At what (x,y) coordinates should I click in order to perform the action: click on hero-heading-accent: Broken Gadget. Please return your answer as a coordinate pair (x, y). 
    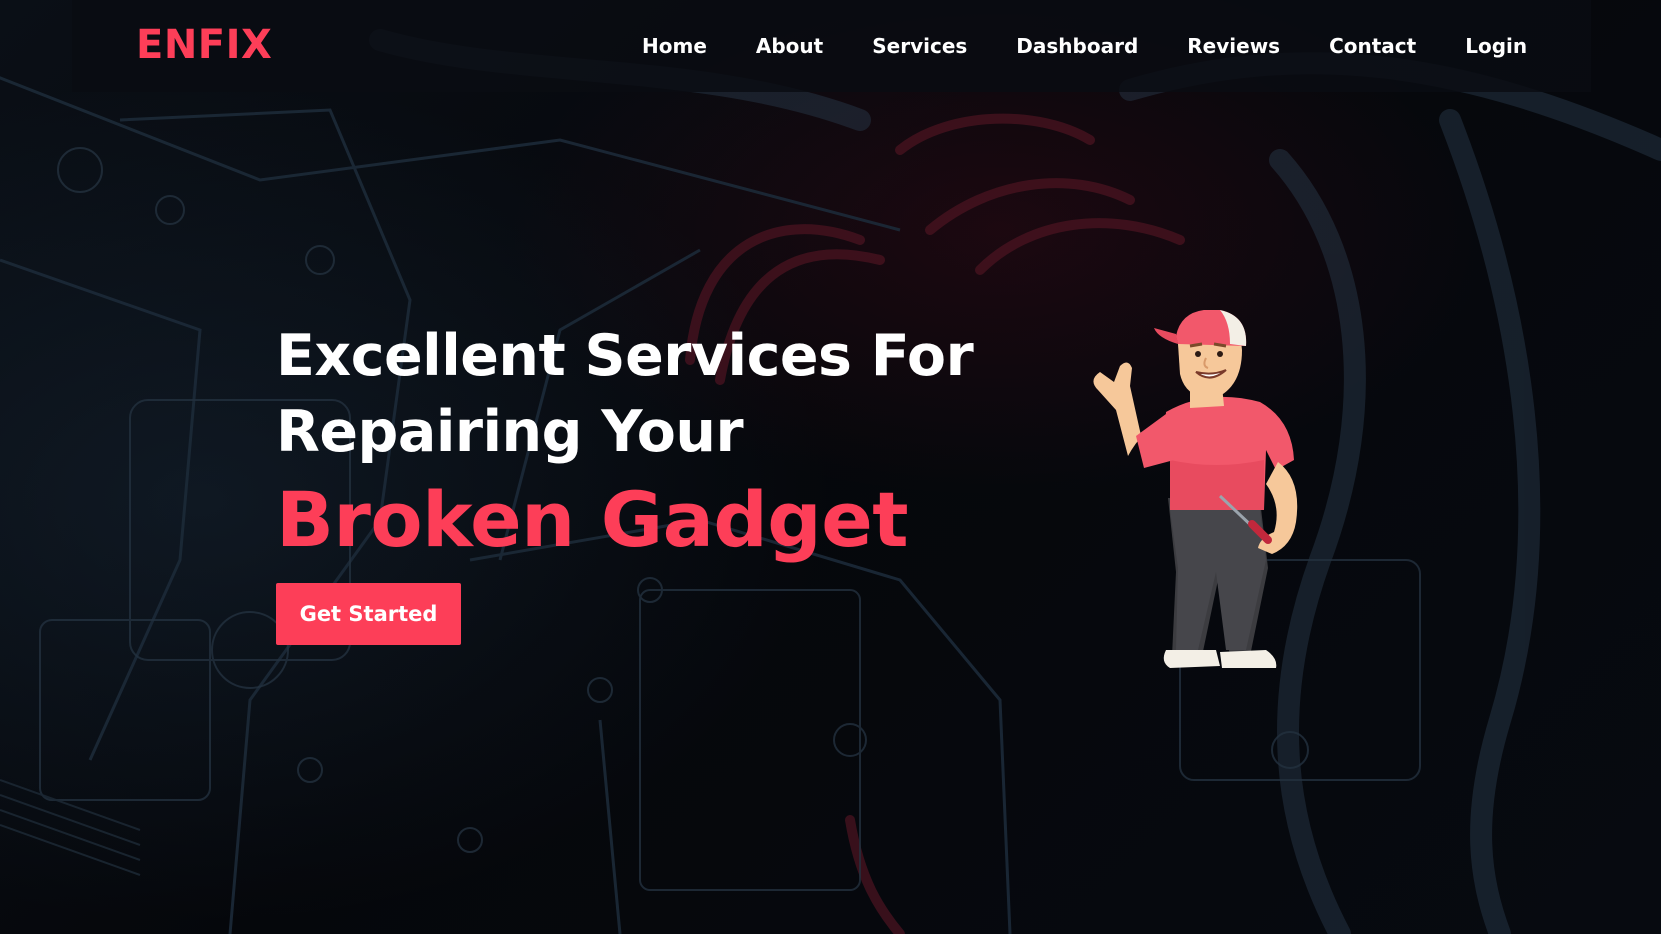
    Looking at the image, I should click on (592, 519).